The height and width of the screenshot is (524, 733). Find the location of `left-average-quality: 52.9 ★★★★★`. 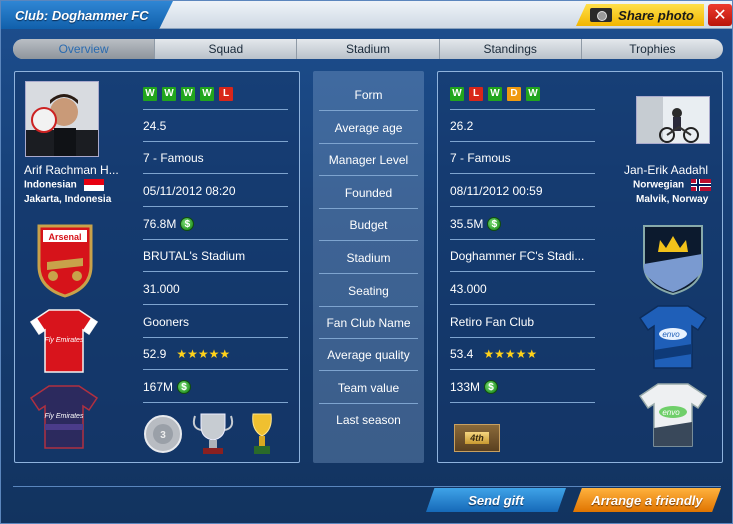

left-average-quality: 52.9 ★★★★★ is located at coordinates (215, 354).